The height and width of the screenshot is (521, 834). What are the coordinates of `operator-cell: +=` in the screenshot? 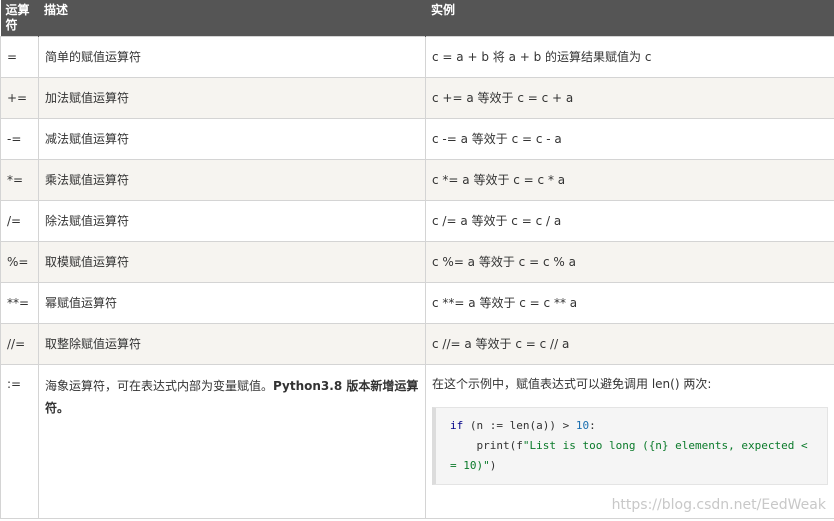 It's located at (19, 98).